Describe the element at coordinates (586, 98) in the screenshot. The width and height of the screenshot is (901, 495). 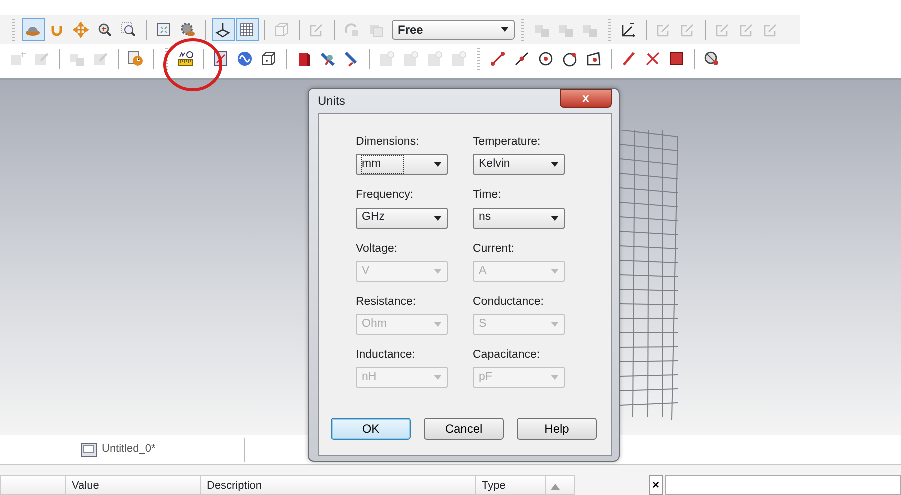
I see `close-button: x` at that location.